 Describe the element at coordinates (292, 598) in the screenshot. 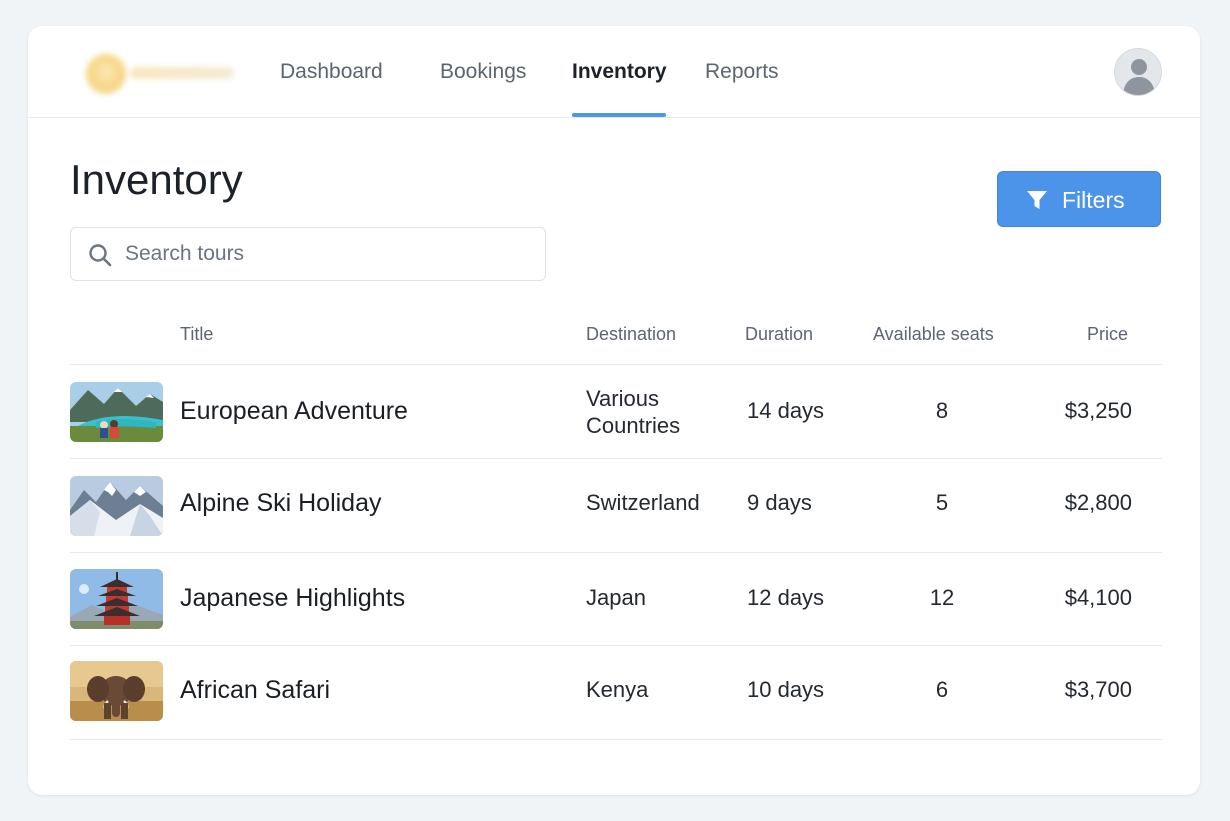

I see `tour-title: Japanese Highlights` at that location.